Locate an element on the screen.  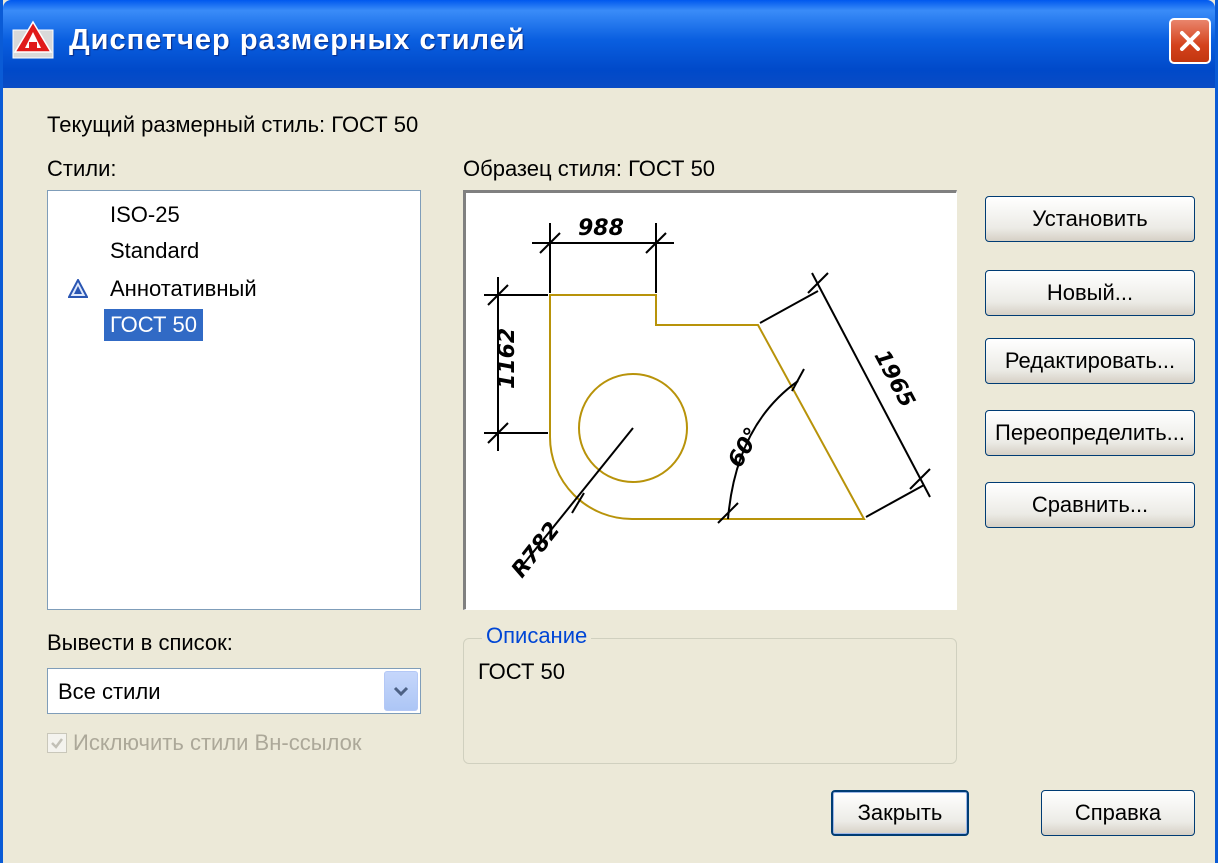
set-current-button: Установить is located at coordinates (1090, 219).